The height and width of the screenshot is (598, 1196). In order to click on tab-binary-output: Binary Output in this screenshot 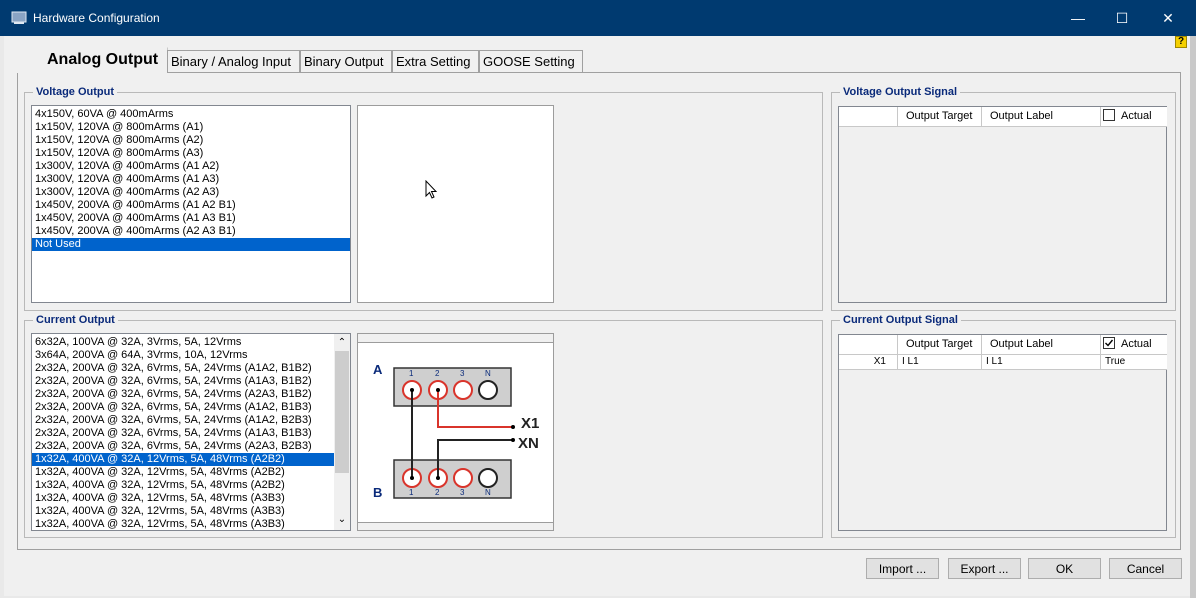, I will do `click(346, 61)`.